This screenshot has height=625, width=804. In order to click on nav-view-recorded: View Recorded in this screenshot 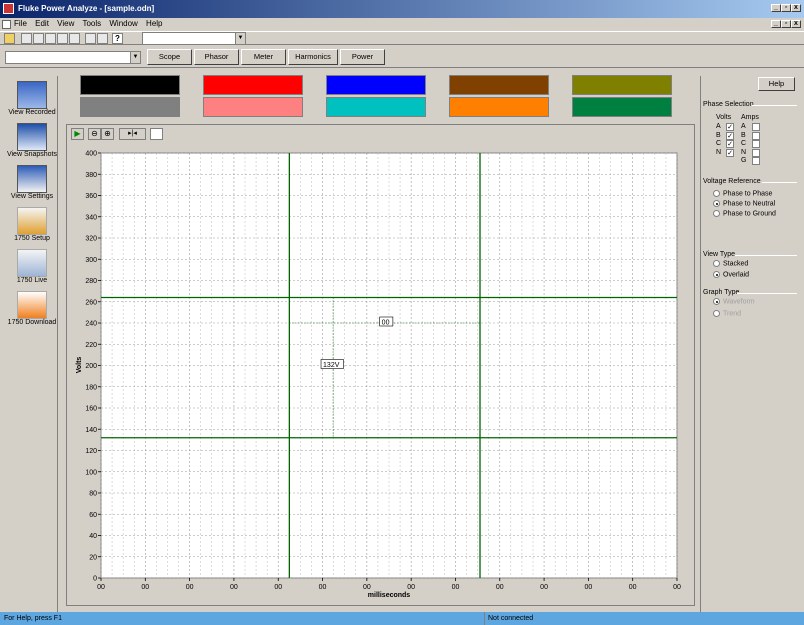, I will do `click(32, 101)`.